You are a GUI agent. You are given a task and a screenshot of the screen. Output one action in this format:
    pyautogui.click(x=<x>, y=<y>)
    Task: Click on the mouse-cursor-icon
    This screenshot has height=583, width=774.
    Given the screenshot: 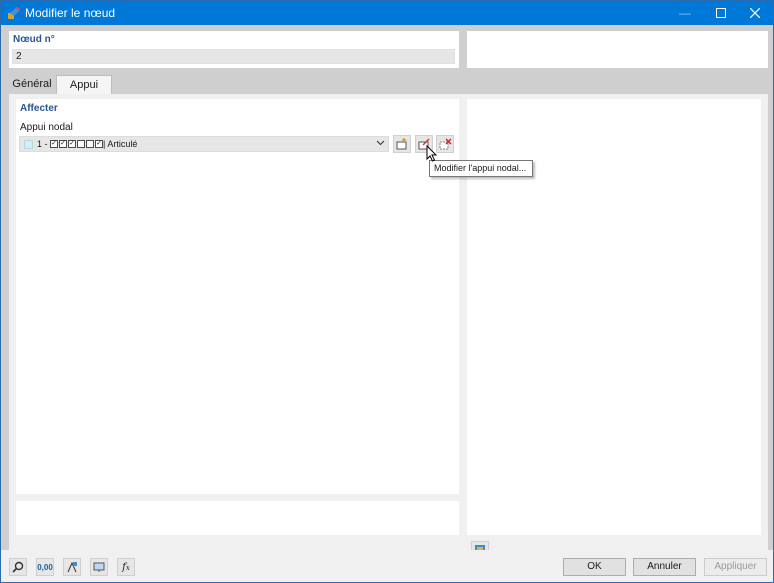 What is the action you would take?
    pyautogui.click(x=432, y=153)
    